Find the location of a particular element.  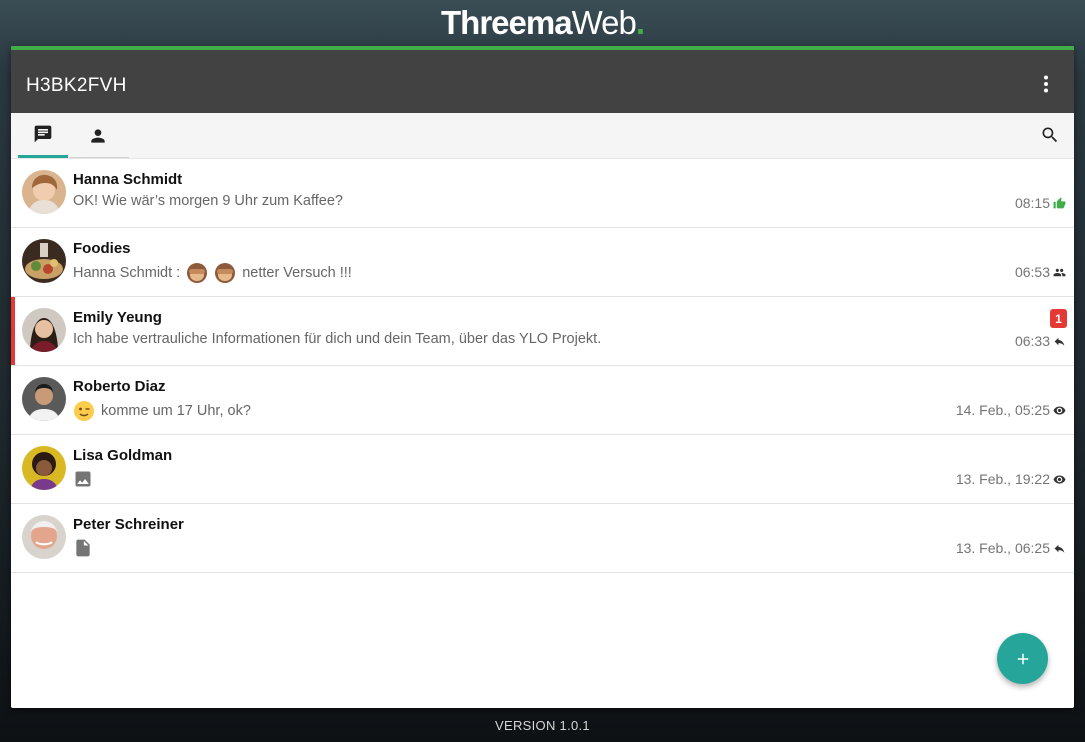

preview-text: OK! Wie wär’s morgen 9 Uhr zum Kaffee? is located at coordinates (208, 201).